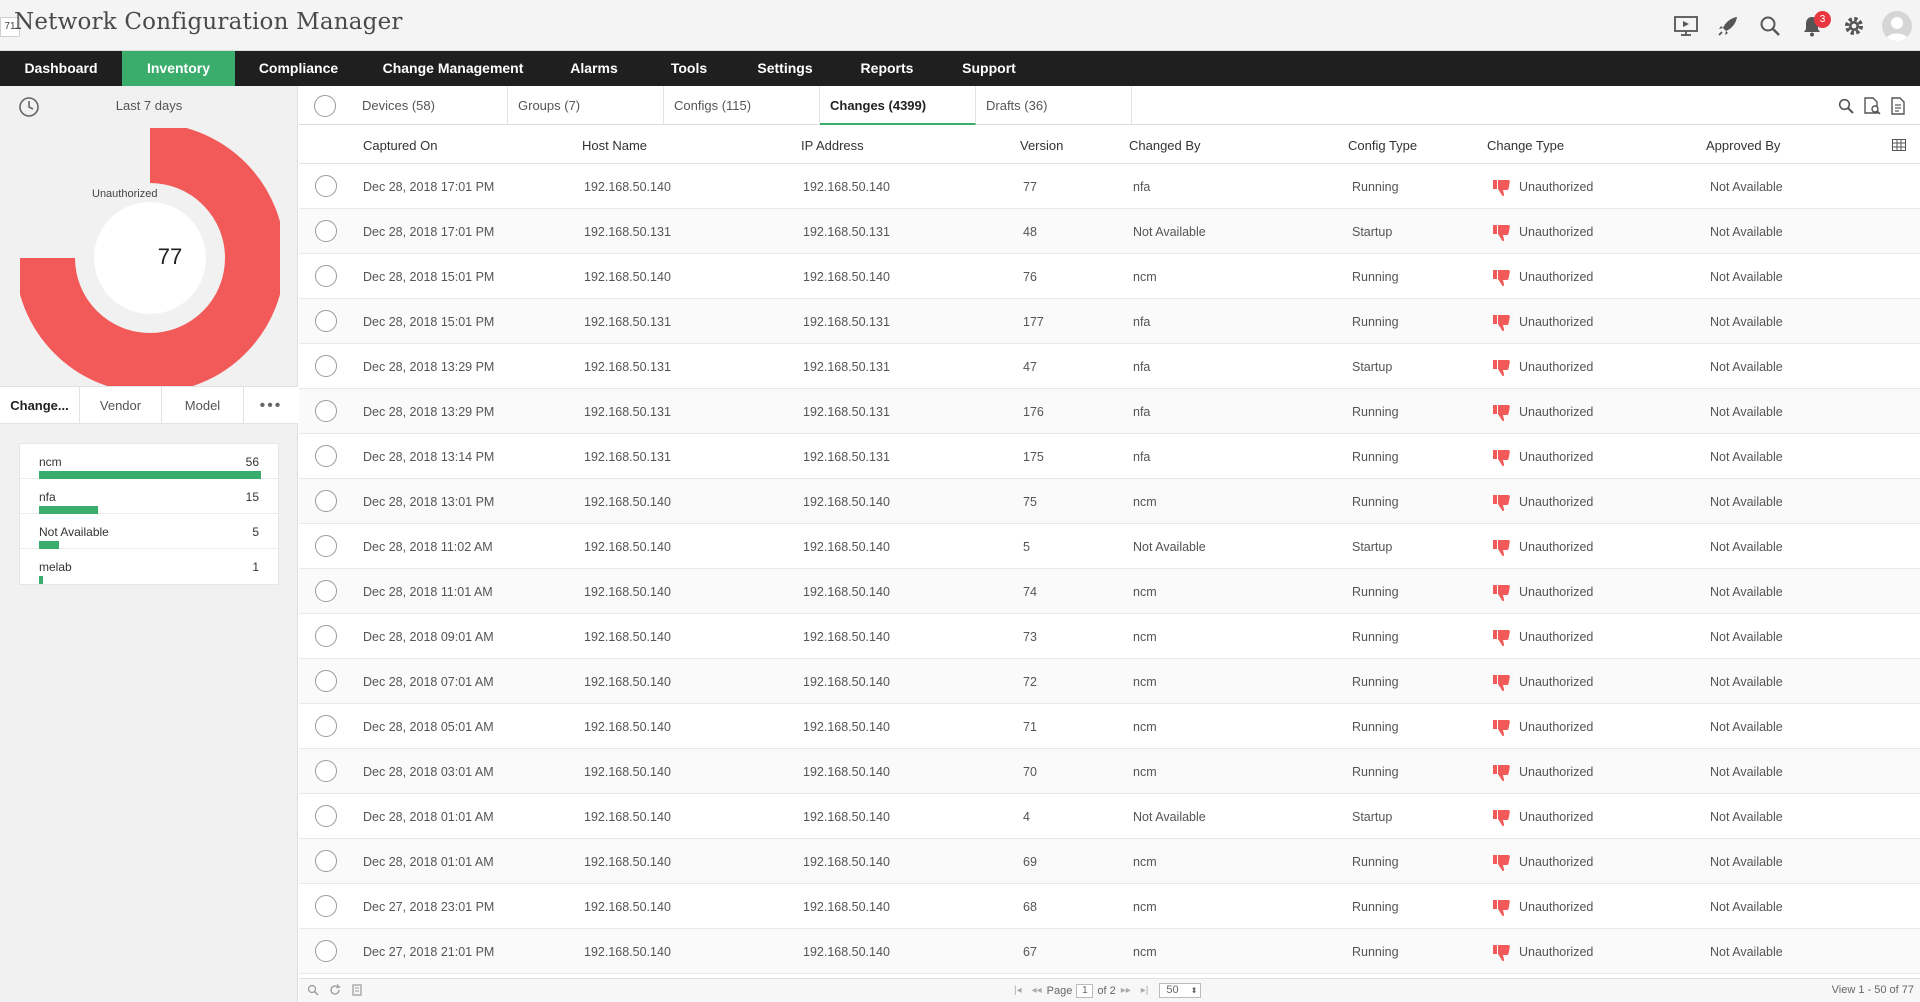 The height and width of the screenshot is (1002, 1920). Describe the element at coordinates (1812, 26) in the screenshot. I see `bell-icon: 3` at that location.